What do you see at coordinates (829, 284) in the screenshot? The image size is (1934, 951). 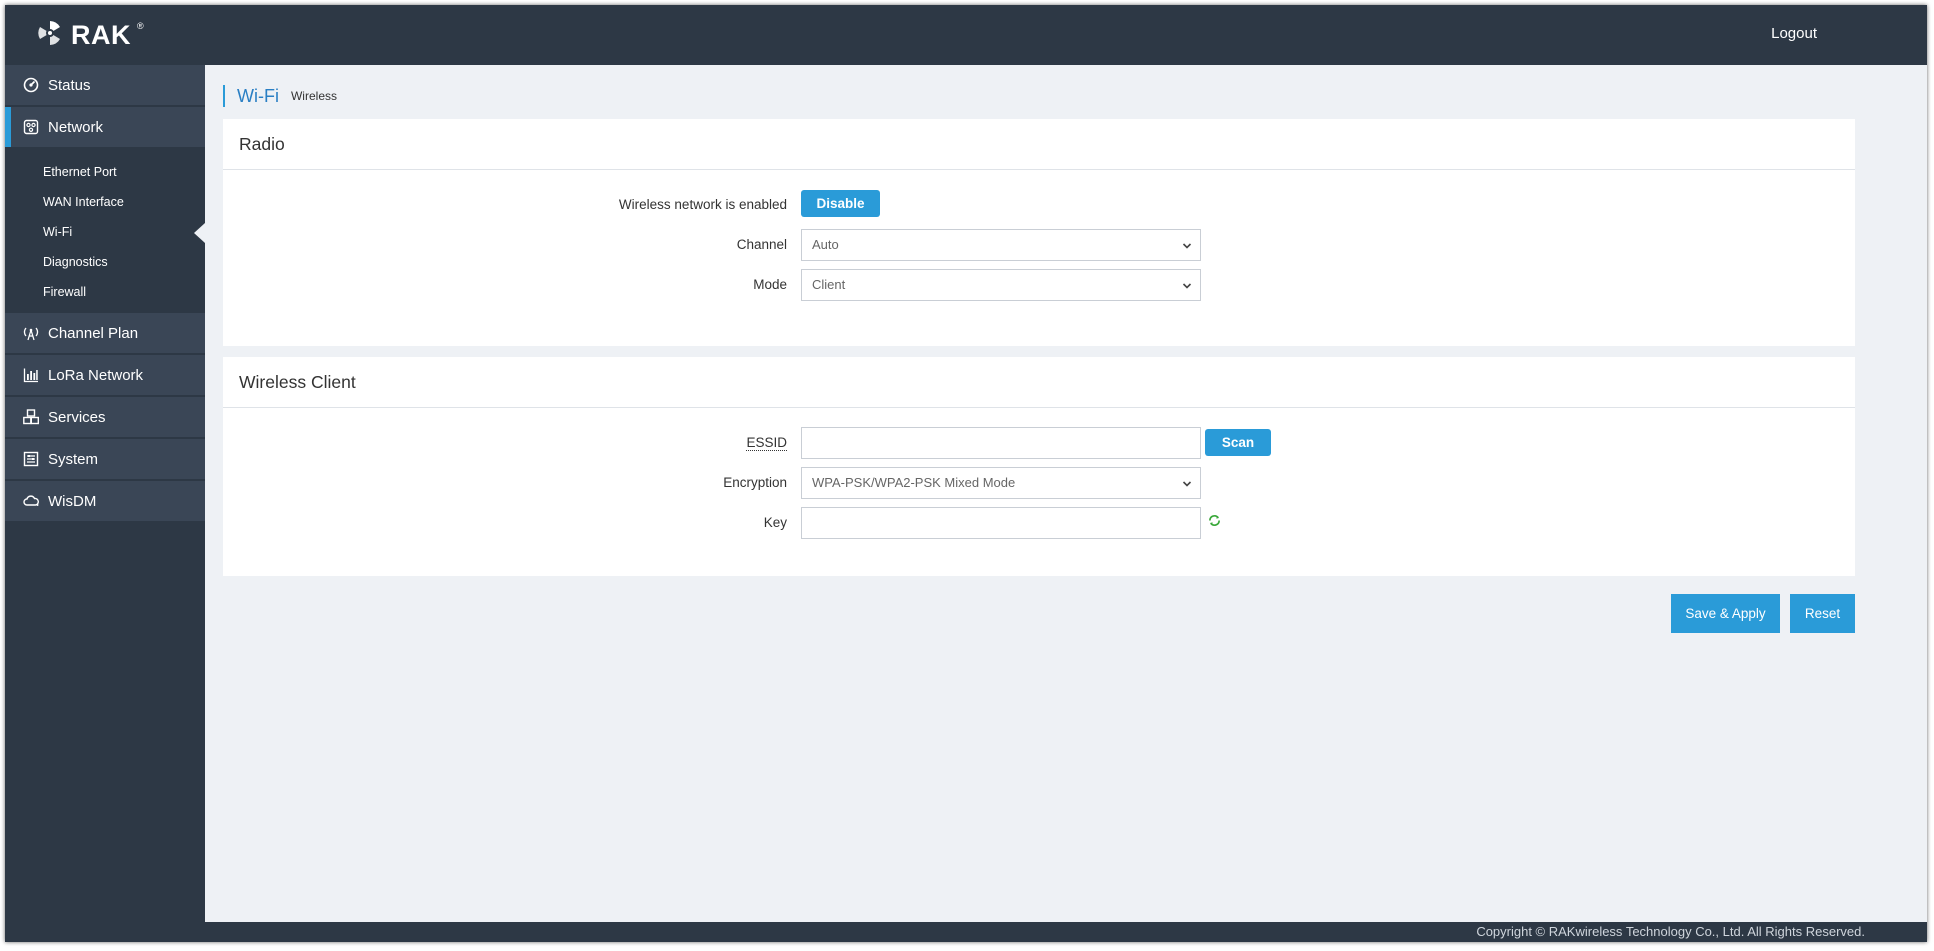 I see `mode-select-value: Client` at bounding box center [829, 284].